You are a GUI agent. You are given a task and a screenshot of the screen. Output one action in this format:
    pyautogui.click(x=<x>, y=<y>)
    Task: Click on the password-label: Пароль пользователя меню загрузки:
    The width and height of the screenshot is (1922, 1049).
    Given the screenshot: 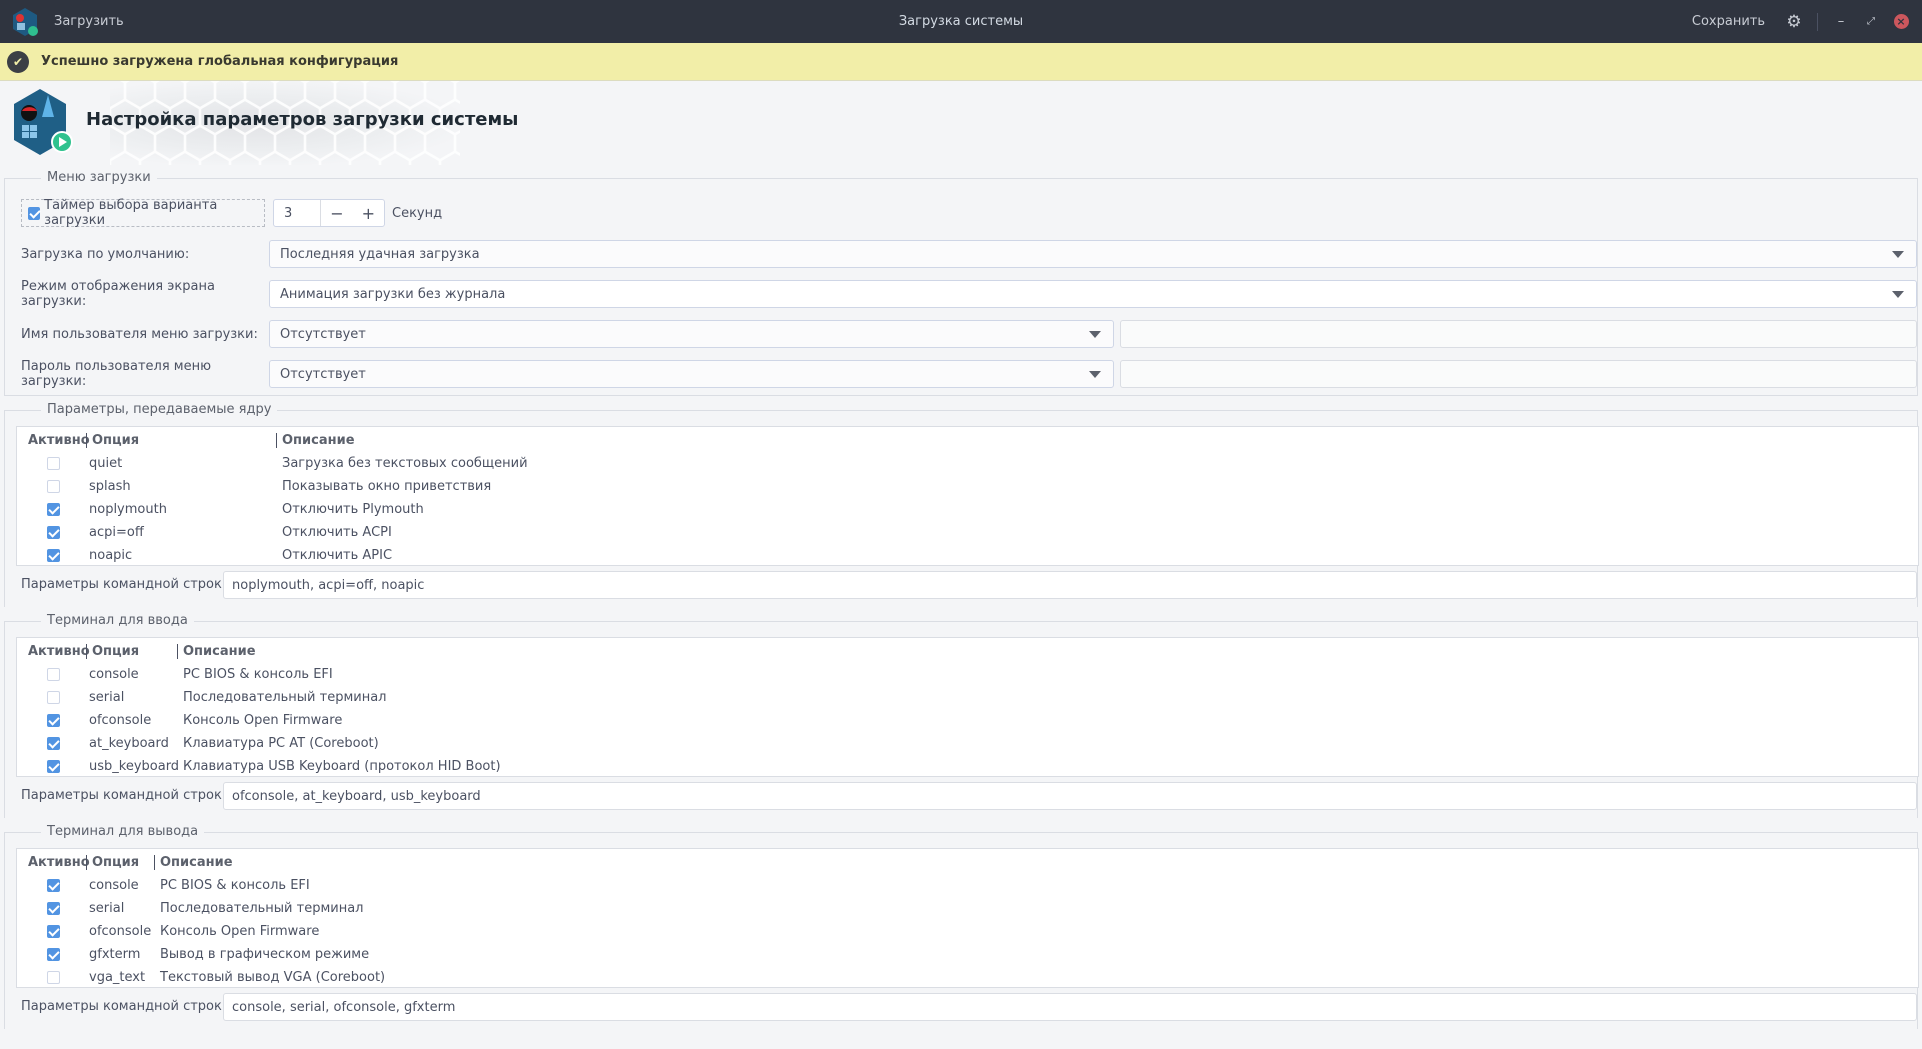 What is the action you would take?
    pyautogui.click(x=116, y=374)
    